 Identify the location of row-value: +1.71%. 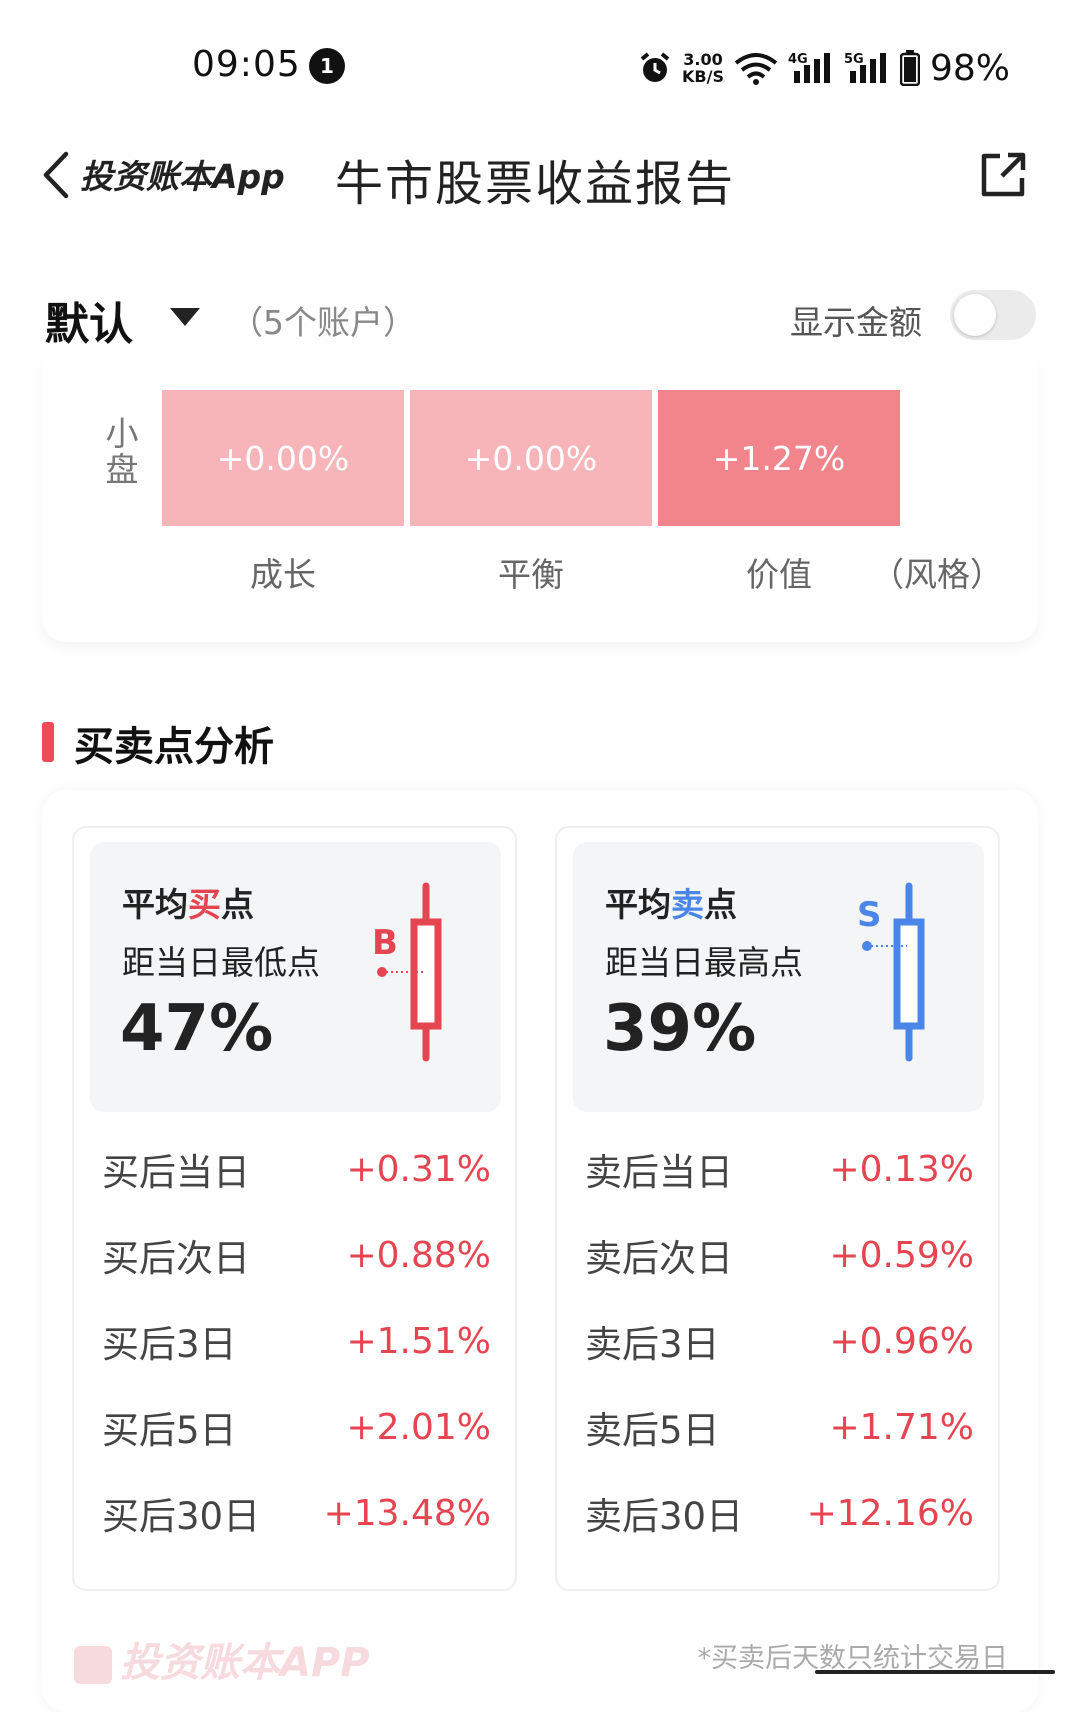
(901, 1427).